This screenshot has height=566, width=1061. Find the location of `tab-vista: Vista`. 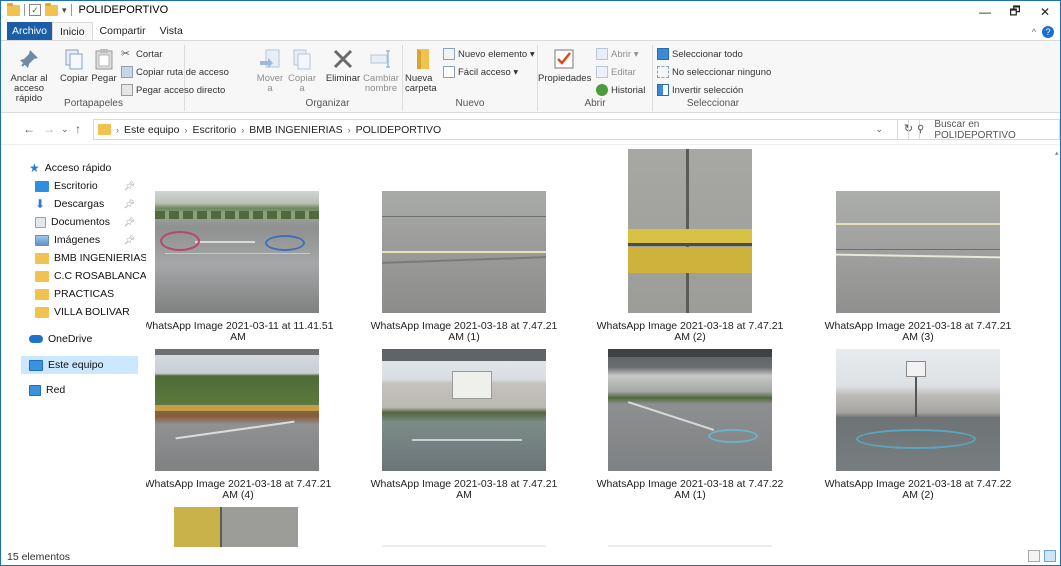

tab-vista: Vista is located at coordinates (171, 31).